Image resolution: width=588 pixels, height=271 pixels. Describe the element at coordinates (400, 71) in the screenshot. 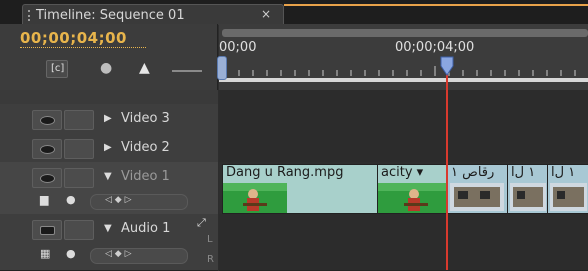

I see `ruler-ticks` at that location.